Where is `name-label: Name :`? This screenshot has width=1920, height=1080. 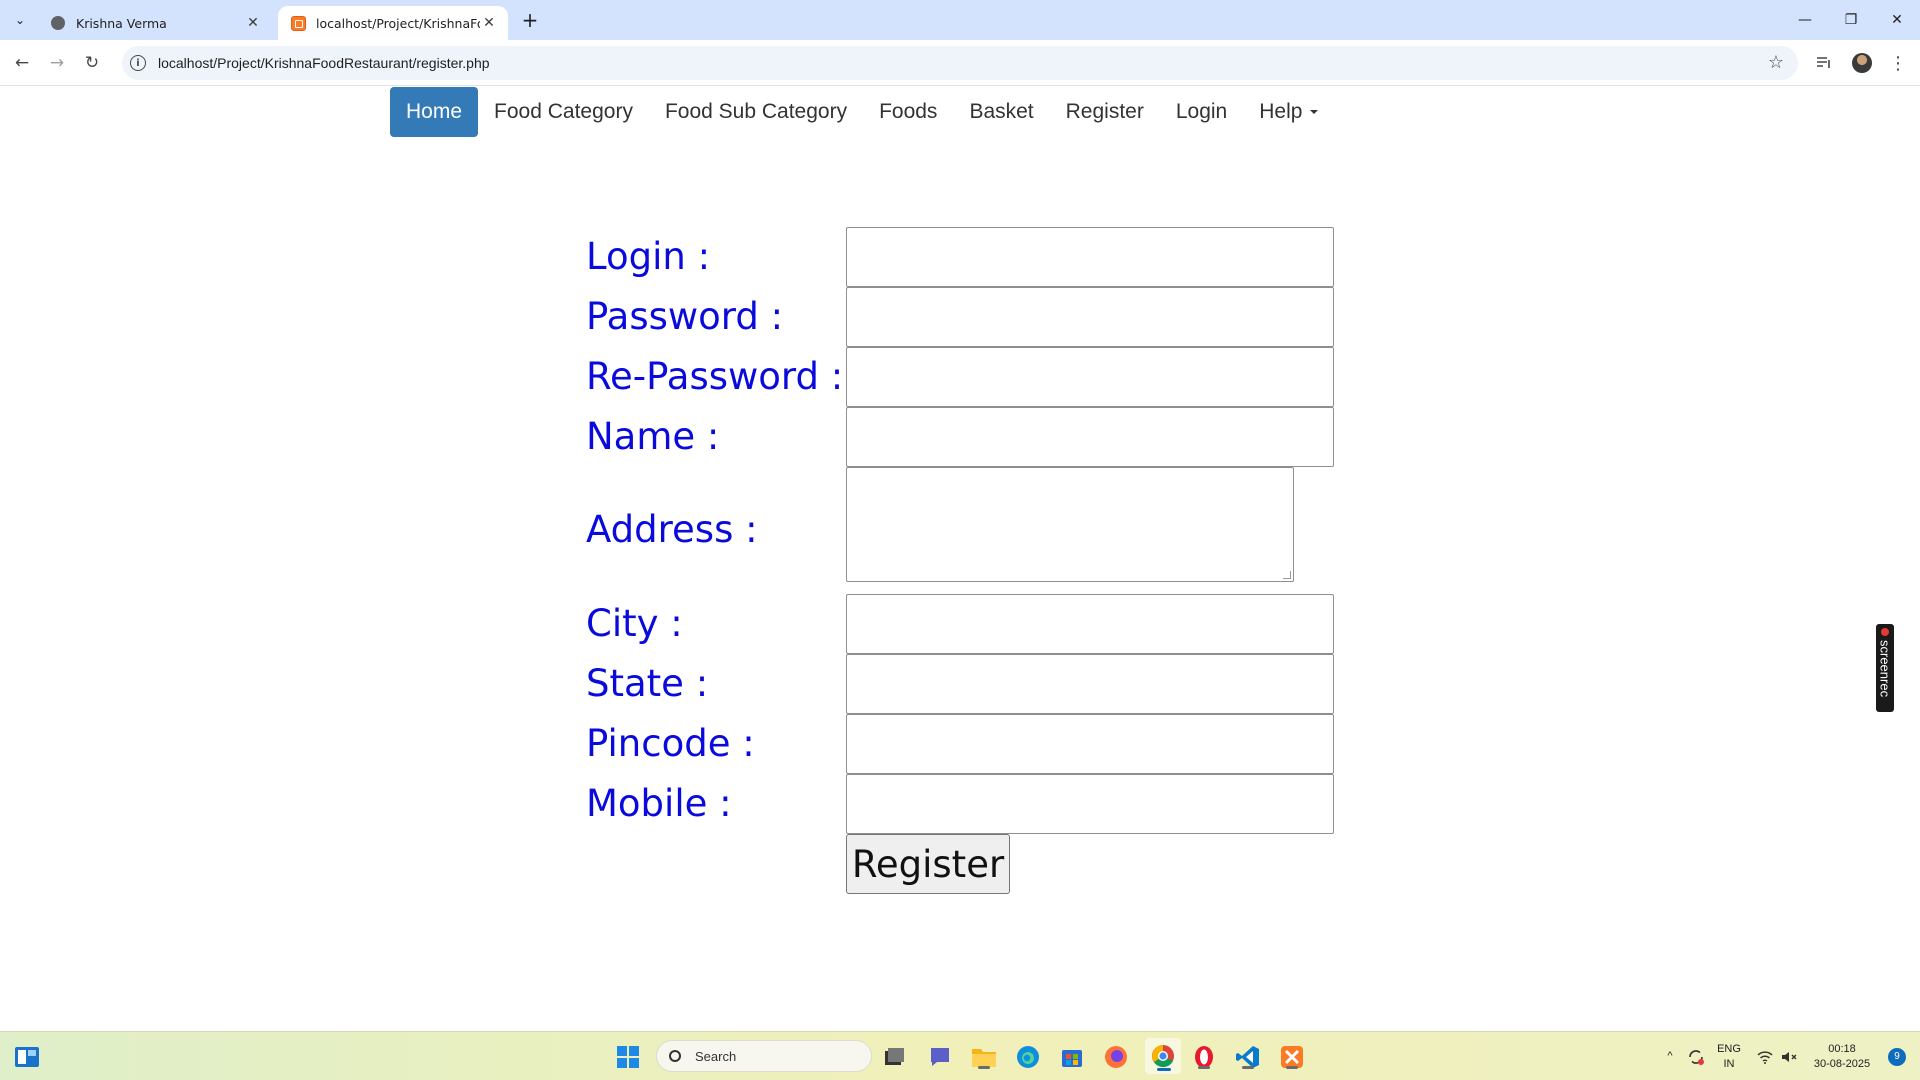 name-label: Name : is located at coordinates (653, 436).